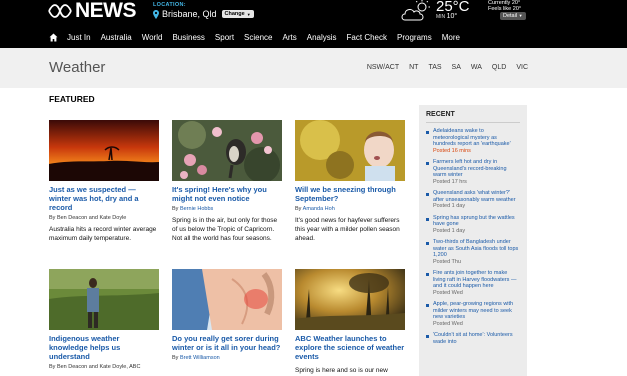 The image size is (627, 376). Describe the element at coordinates (79, 37) in the screenshot. I see `nav-item-just-in: Just In` at that location.